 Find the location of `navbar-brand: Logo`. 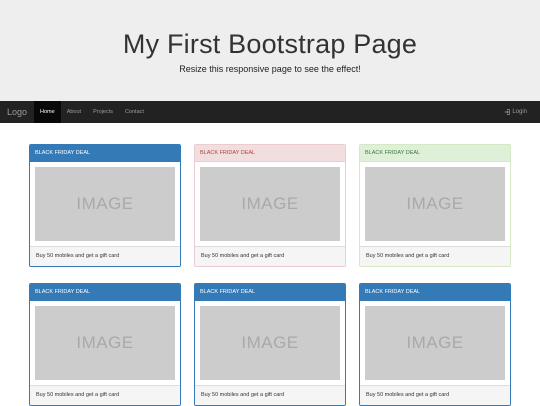

navbar-brand: Logo is located at coordinates (17, 112).